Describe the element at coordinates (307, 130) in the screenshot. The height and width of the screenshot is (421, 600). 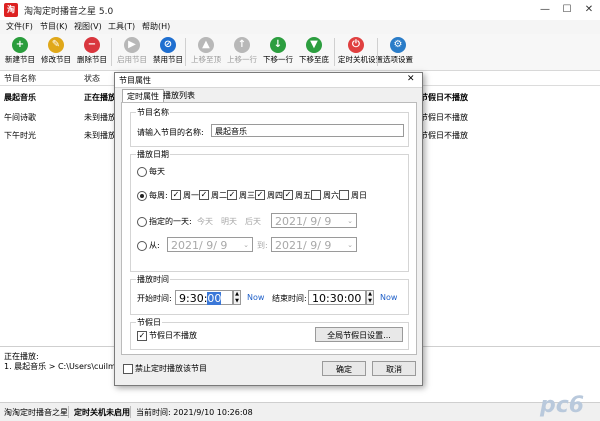
I see `program-name-input: 晨起音乐` at that location.